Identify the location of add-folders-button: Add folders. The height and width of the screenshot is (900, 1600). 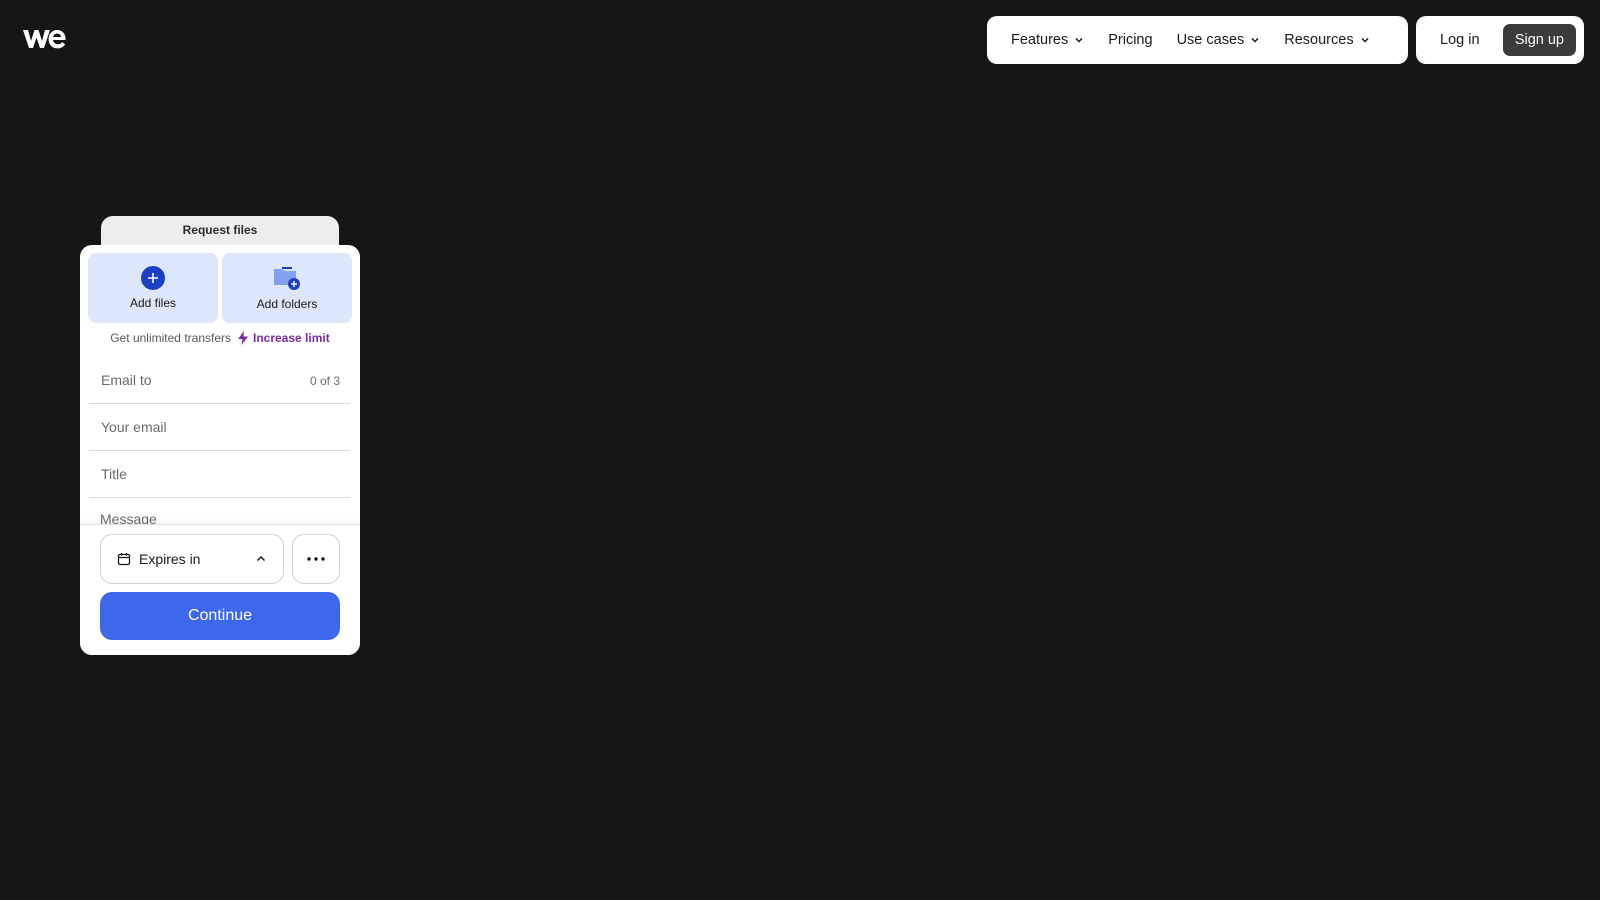
(287, 288).